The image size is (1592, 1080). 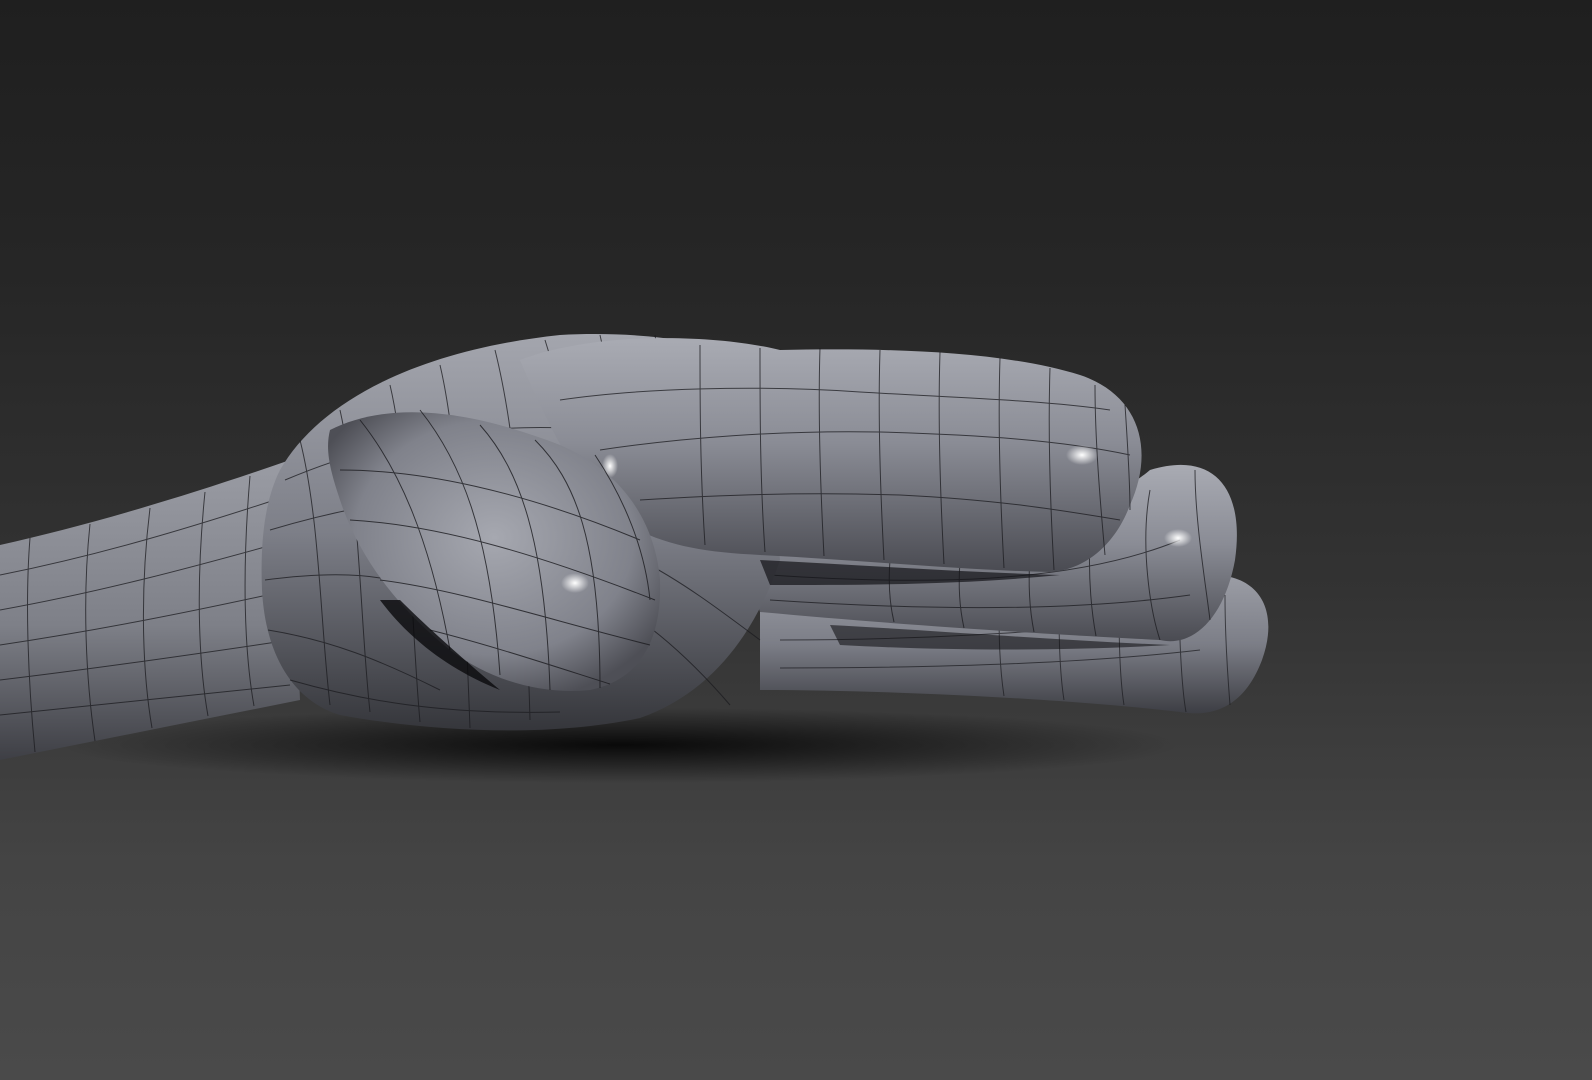 I want to click on index-finger-highlight, so click(x=1082, y=455).